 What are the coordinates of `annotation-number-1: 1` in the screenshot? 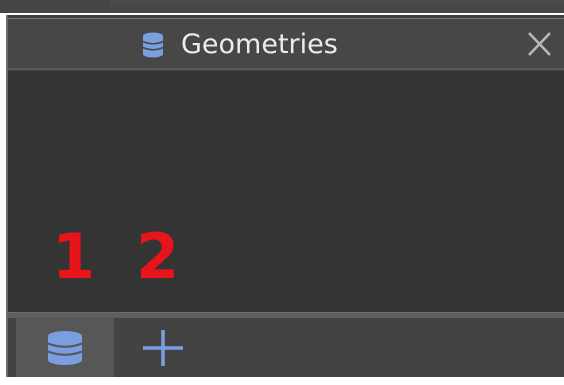 It's located at (74, 256).